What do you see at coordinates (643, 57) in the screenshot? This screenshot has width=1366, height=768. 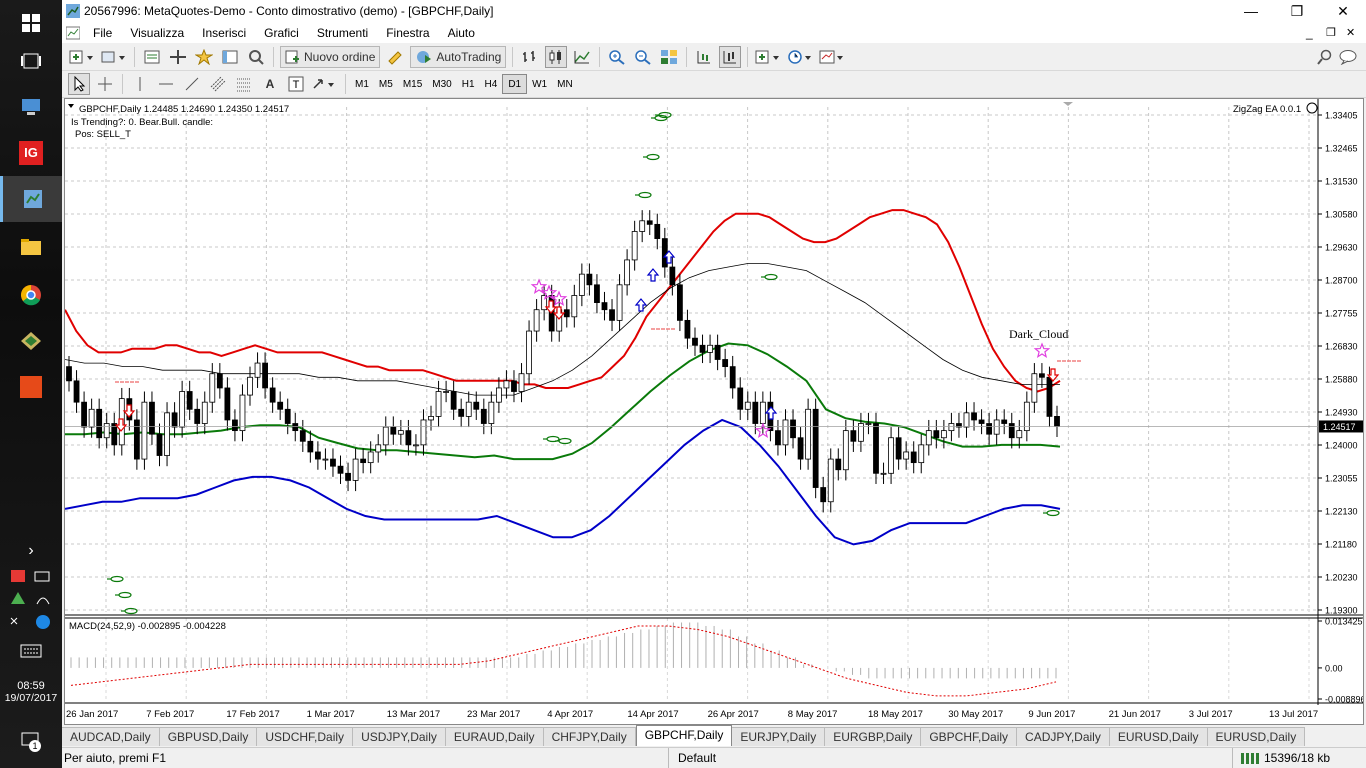 I see `zoom-out-icon` at bounding box center [643, 57].